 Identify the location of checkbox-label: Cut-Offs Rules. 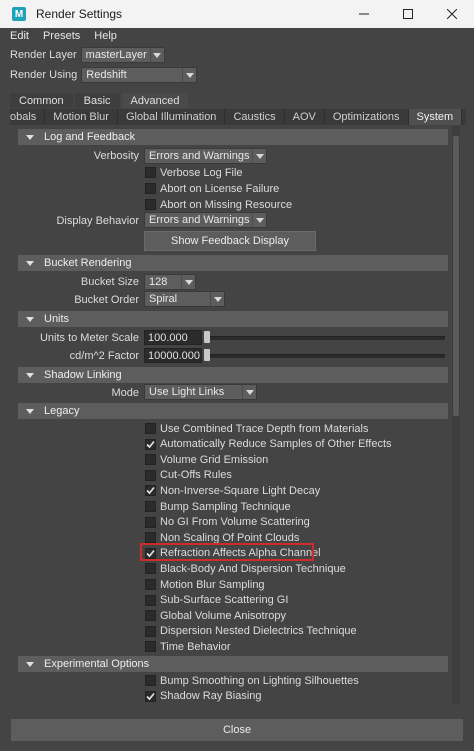
(196, 475).